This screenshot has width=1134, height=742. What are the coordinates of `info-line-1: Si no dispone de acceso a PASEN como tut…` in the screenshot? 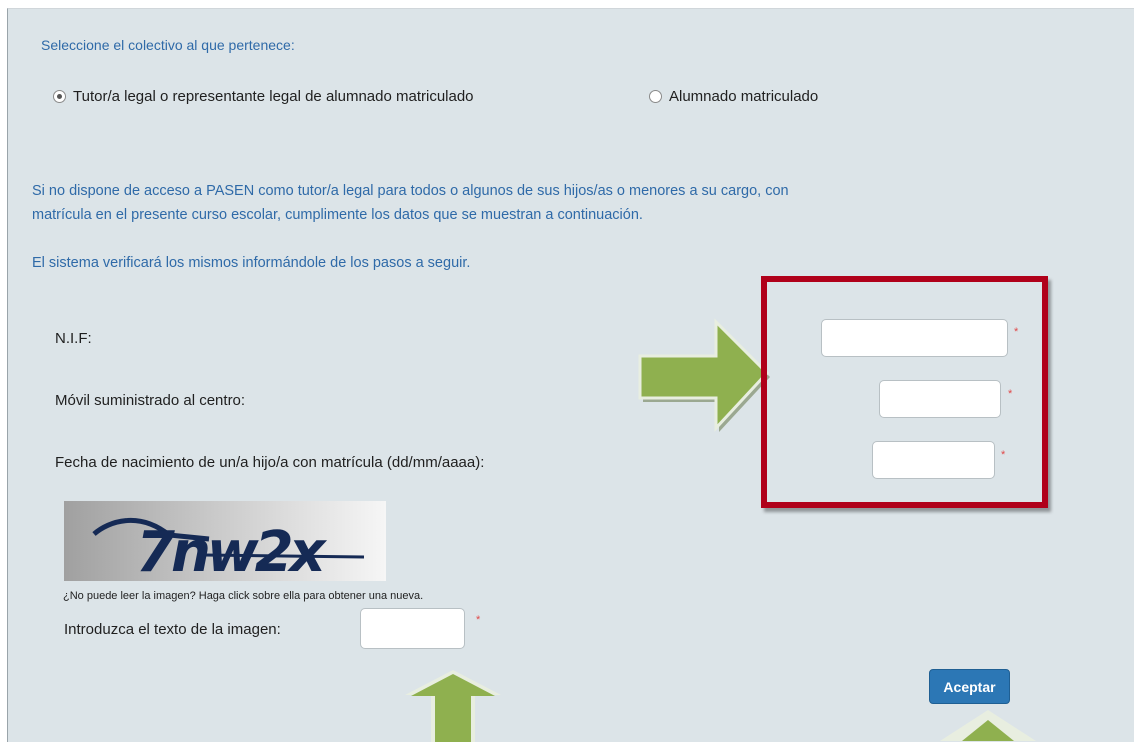 It's located at (410, 191).